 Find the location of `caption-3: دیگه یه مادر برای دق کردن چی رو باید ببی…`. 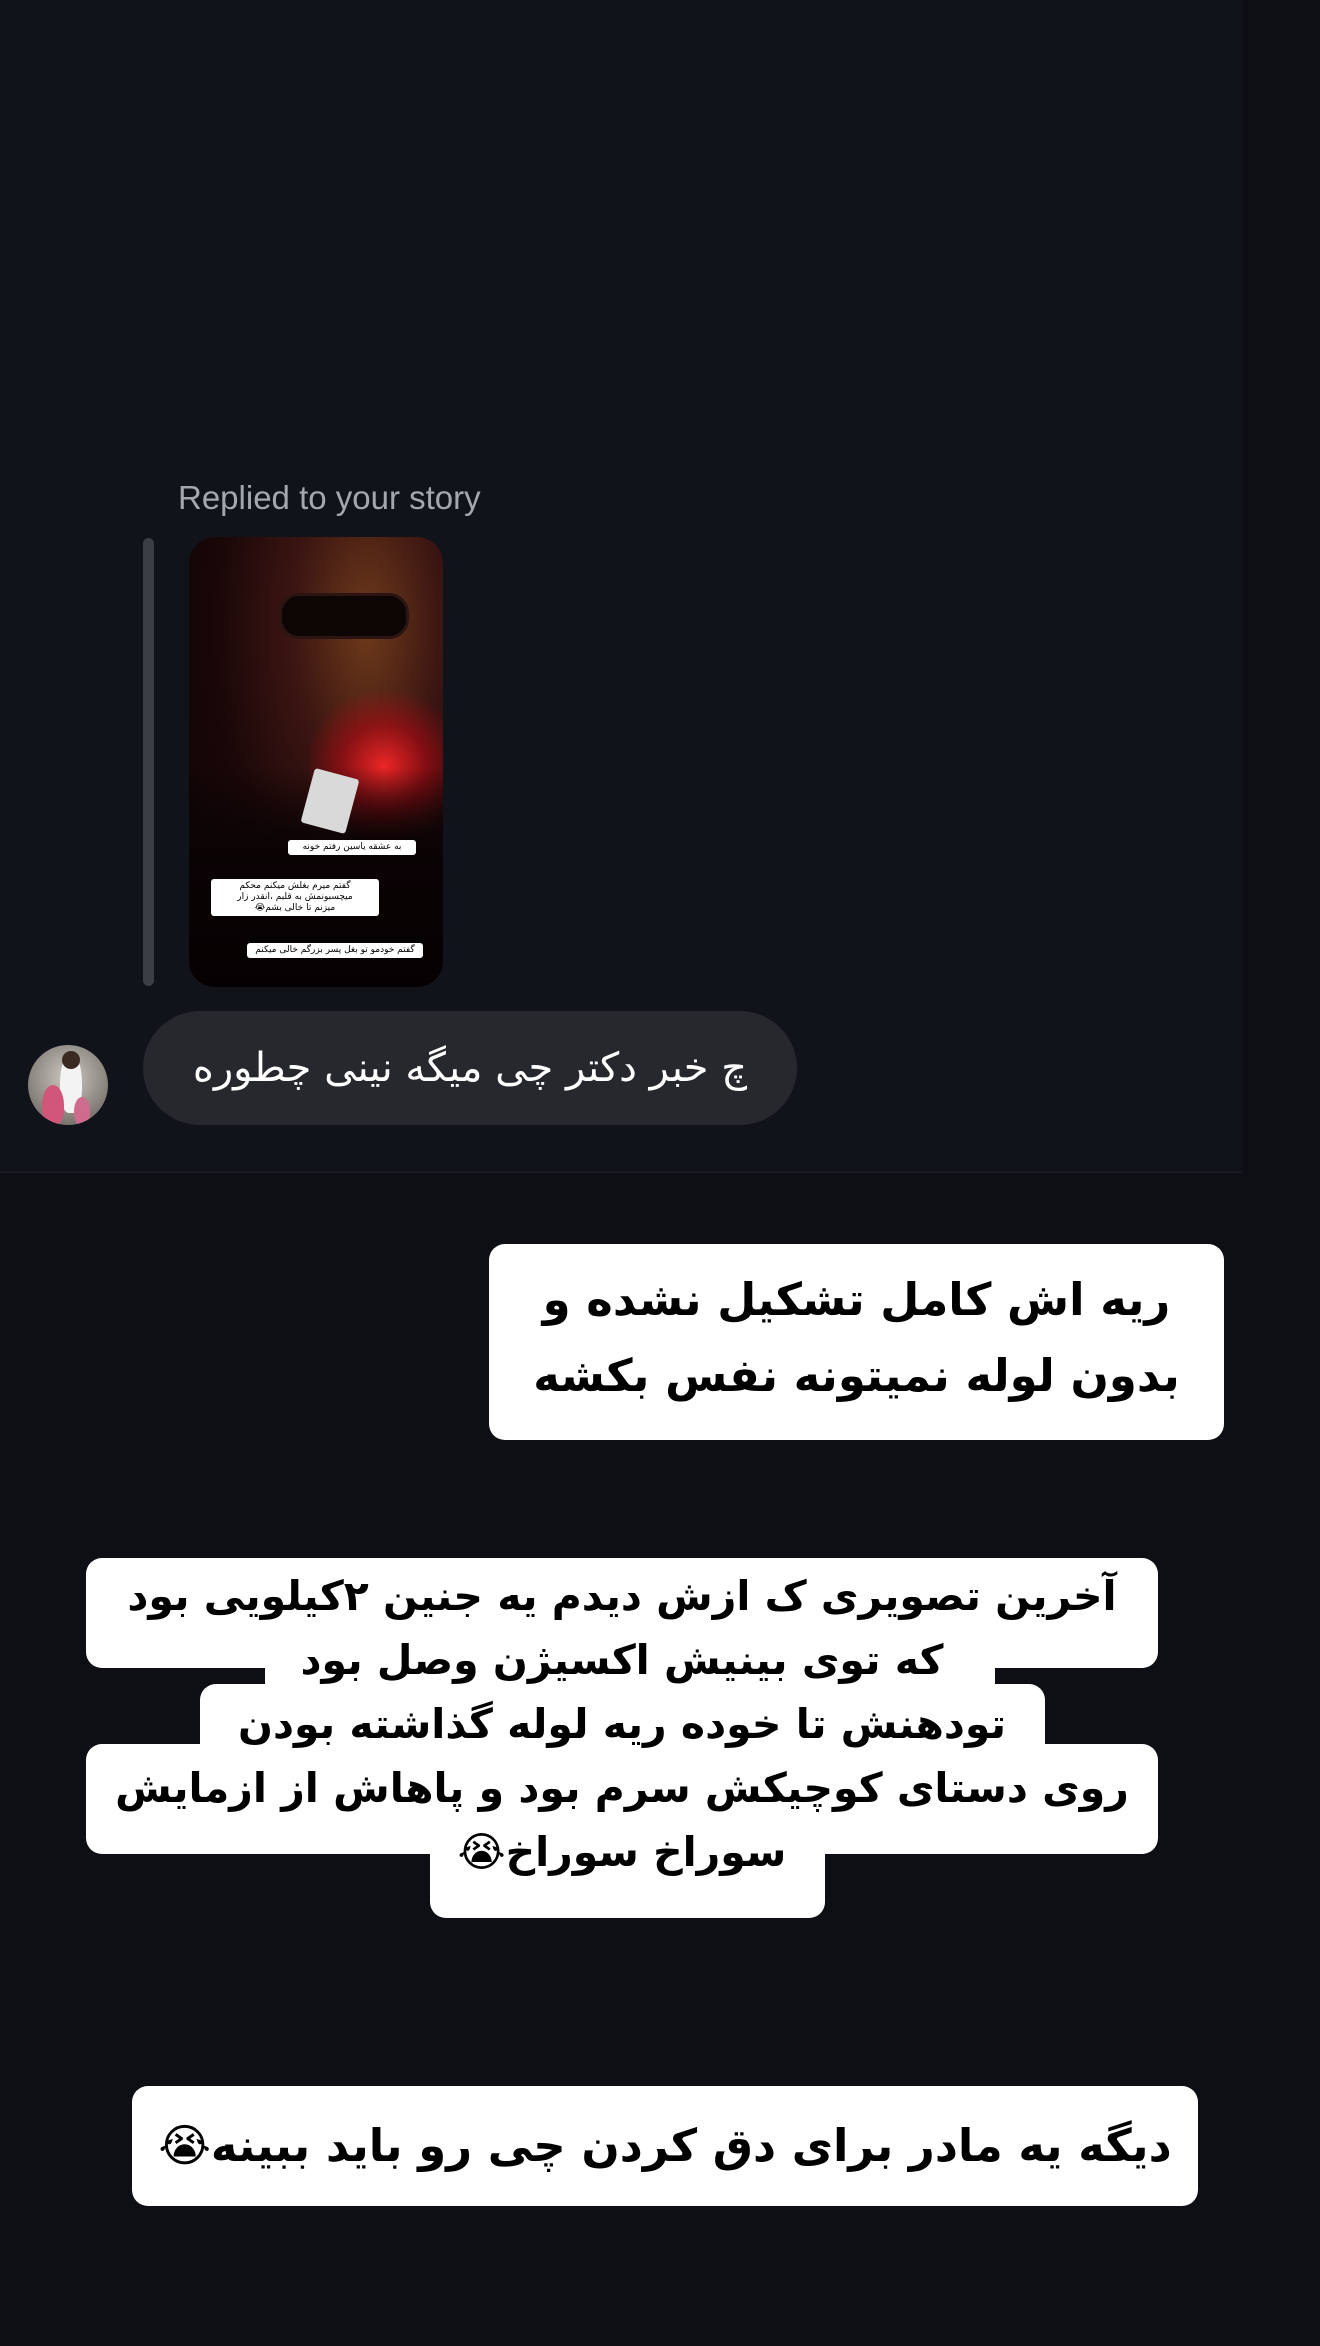

caption-3: دیگه یه مادر برای دق کردن چی رو باید ببی… is located at coordinates (665, 2145).